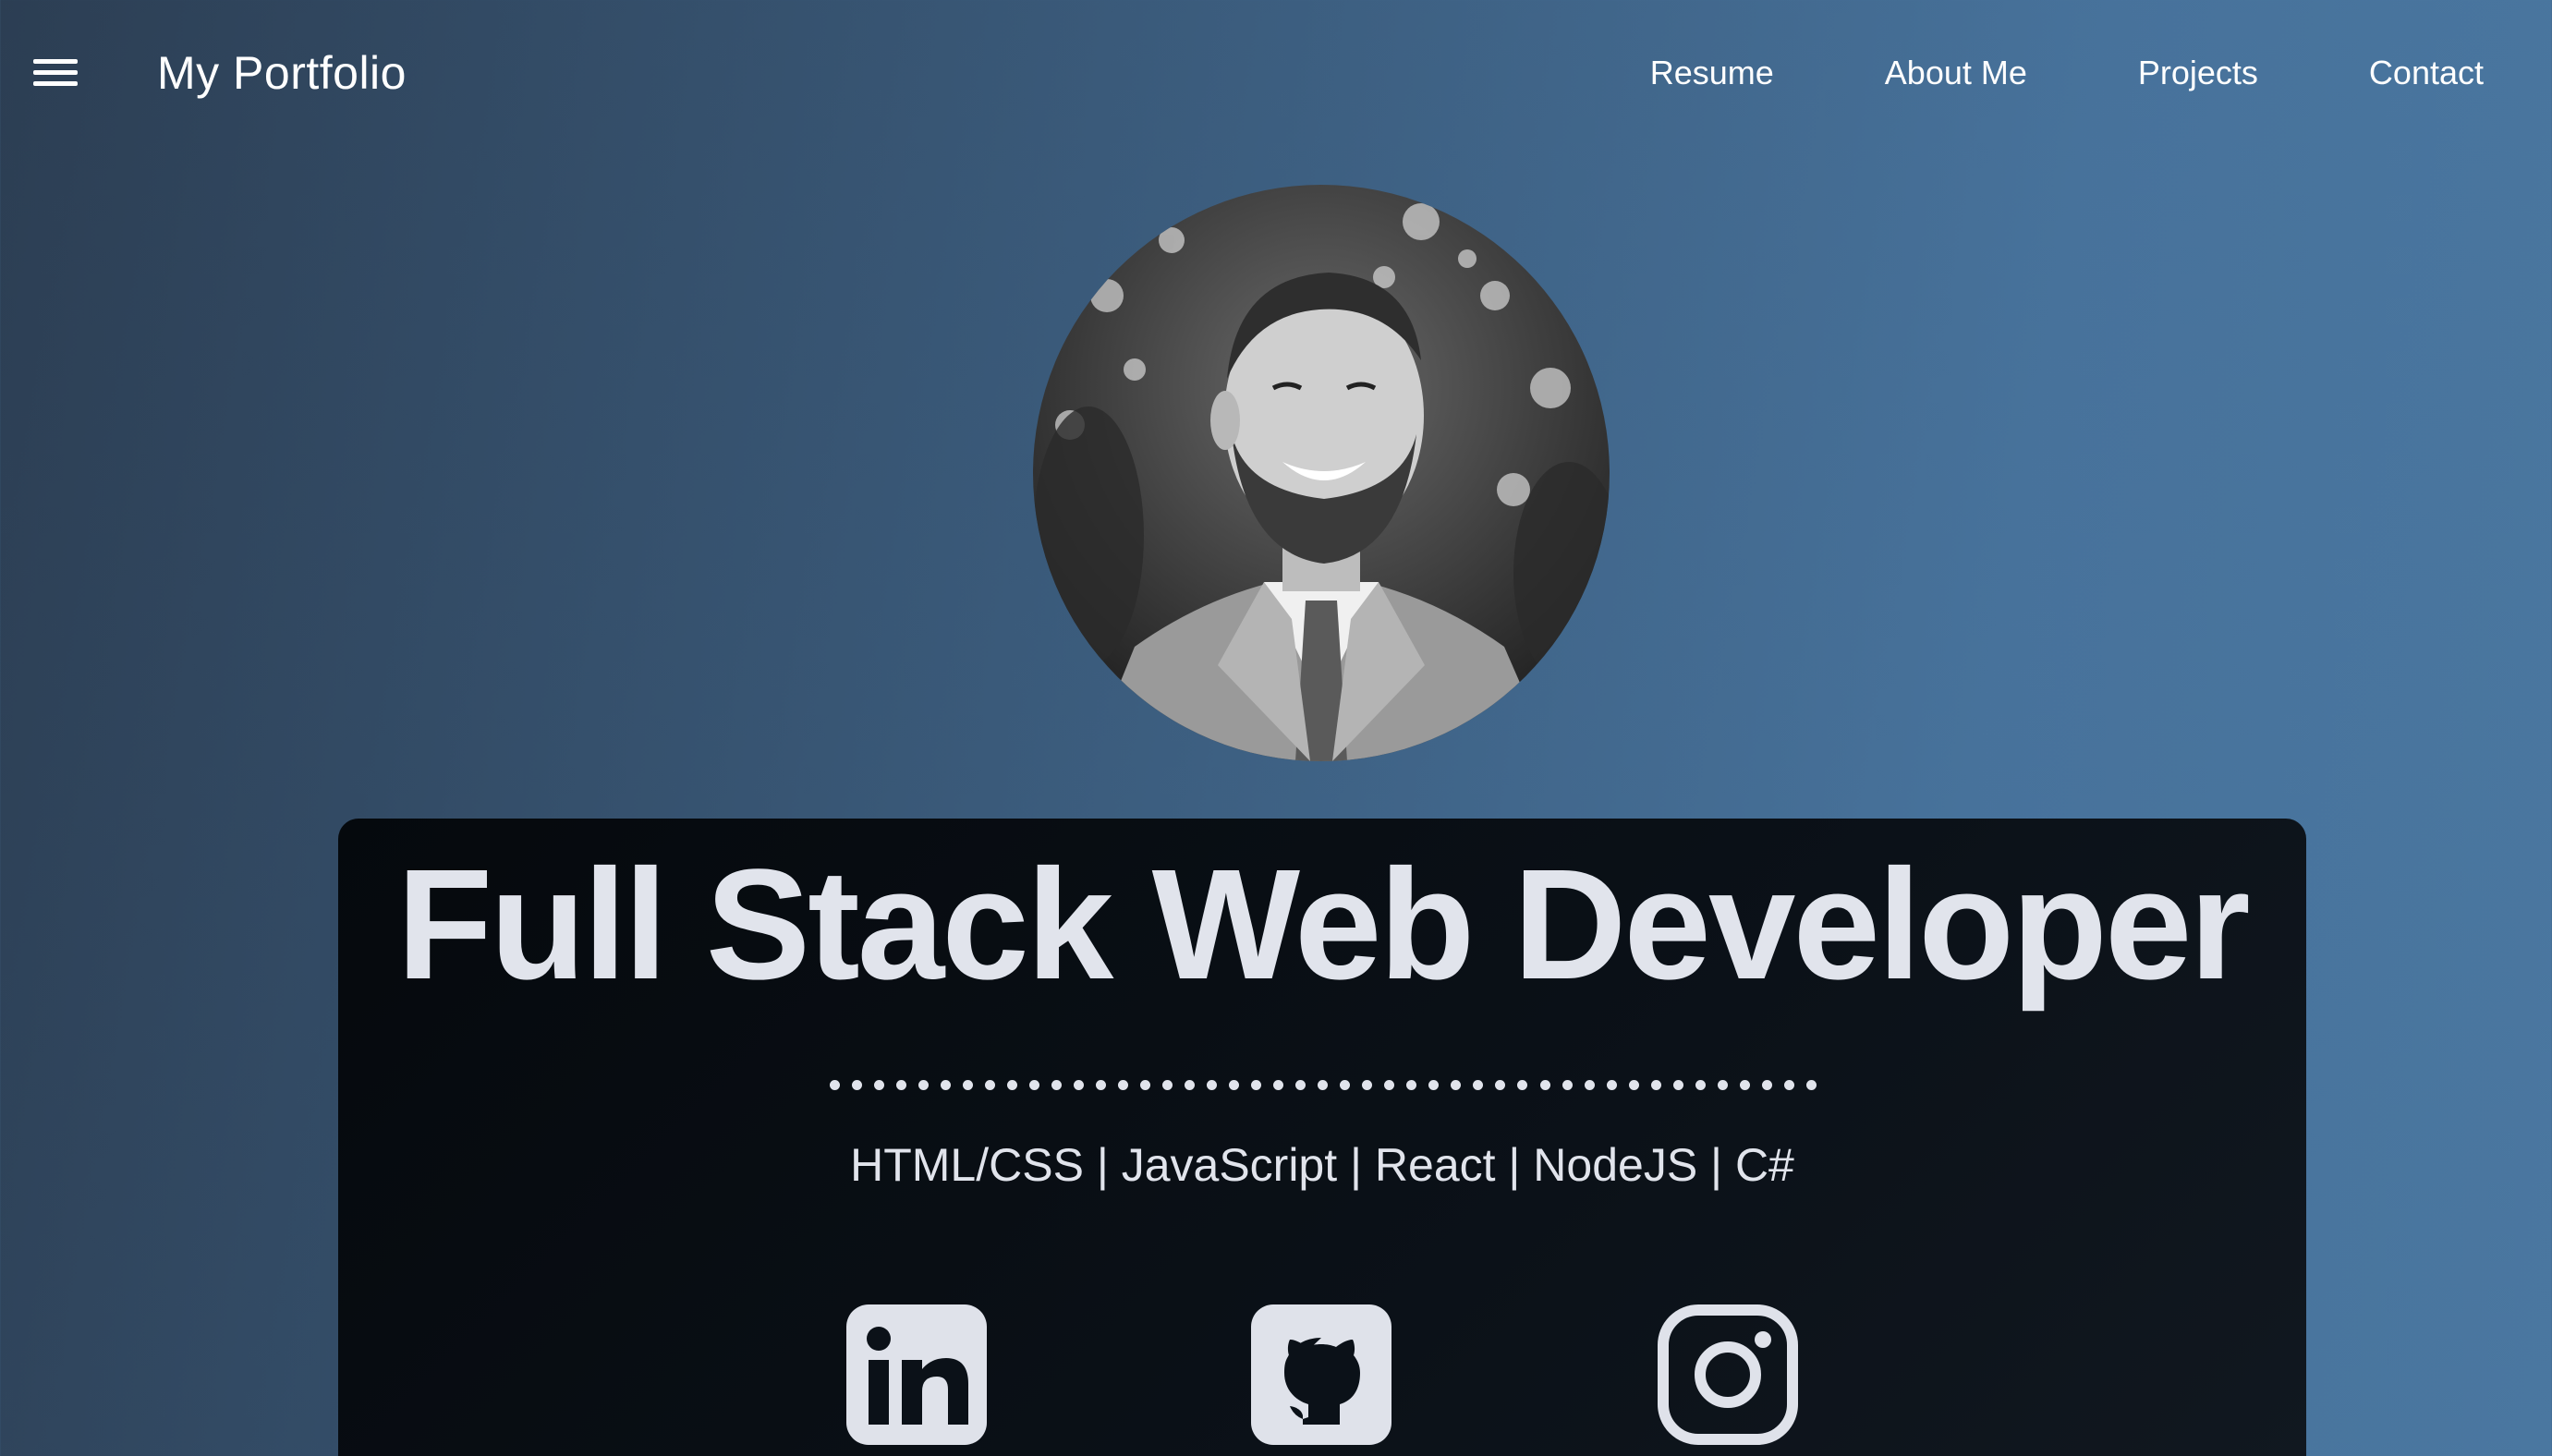 This screenshot has width=2552, height=1456. What do you see at coordinates (1956, 73) in the screenshot?
I see `nav-about-me-link: About Me` at bounding box center [1956, 73].